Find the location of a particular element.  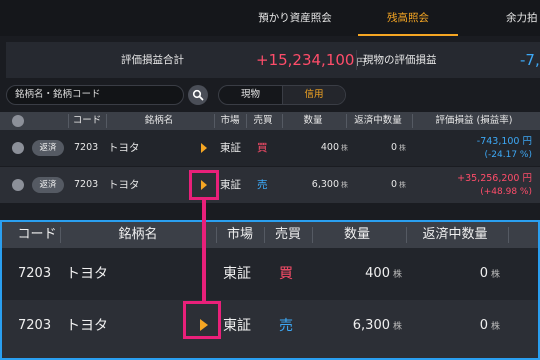

header-code: コード is located at coordinates (87, 120).